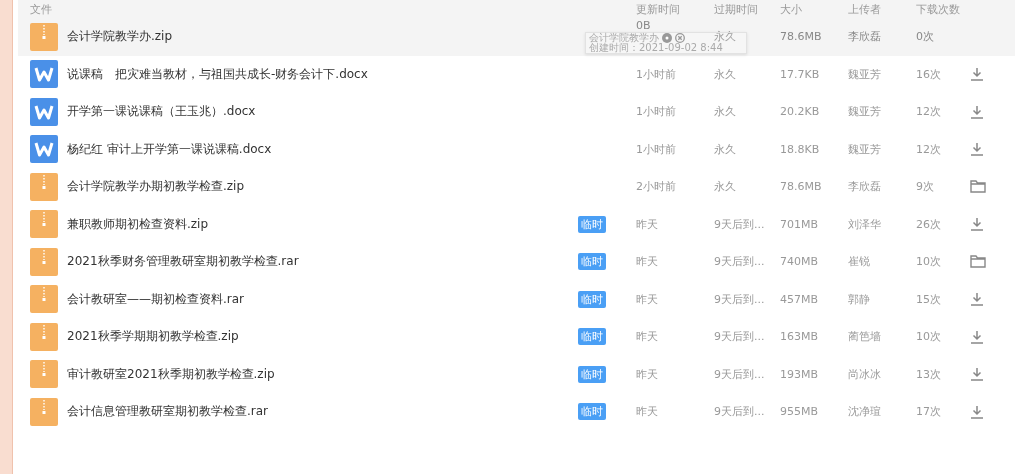  Describe the element at coordinates (864, 374) in the screenshot. I see `table-cell: 尚冰冰` at that location.